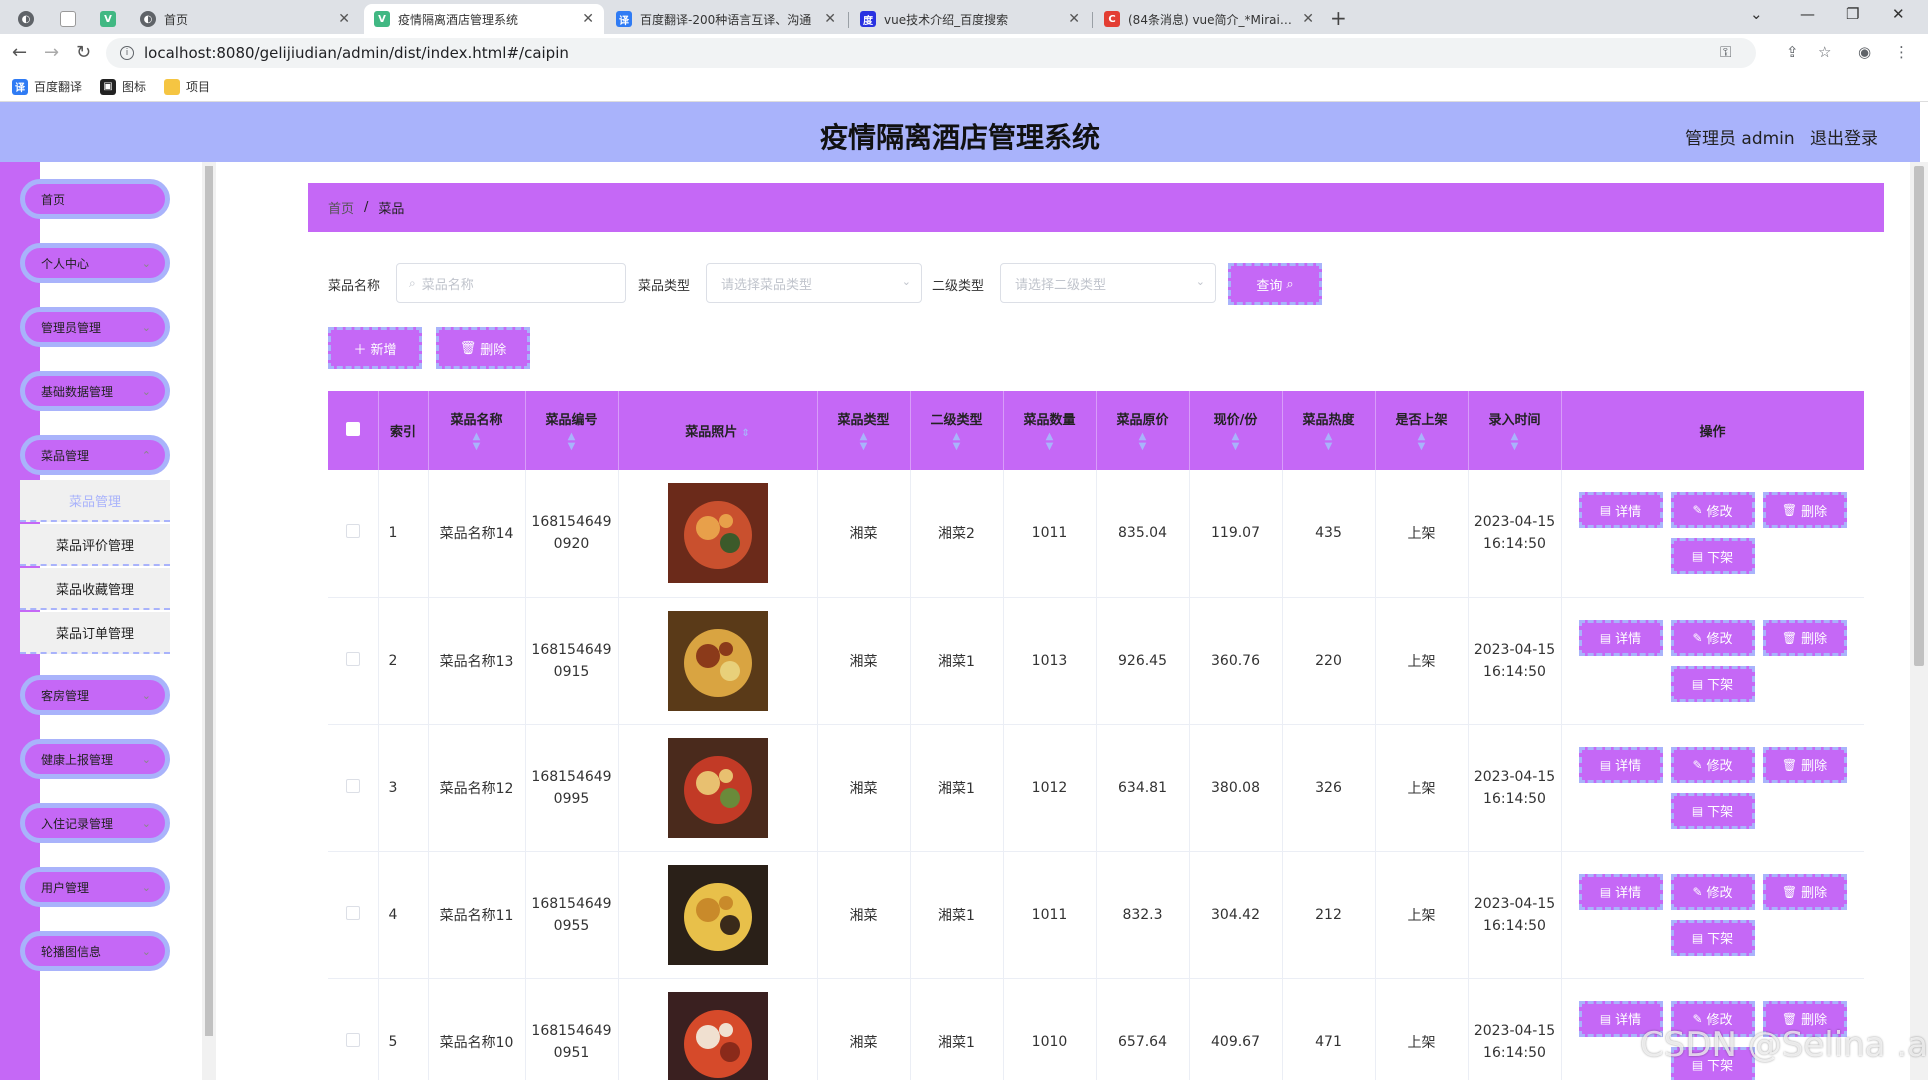 The image size is (1928, 1080). Describe the element at coordinates (1143, 430) in the screenshot. I see `col-orig-price: 菜品原价 ▲ ▼` at that location.